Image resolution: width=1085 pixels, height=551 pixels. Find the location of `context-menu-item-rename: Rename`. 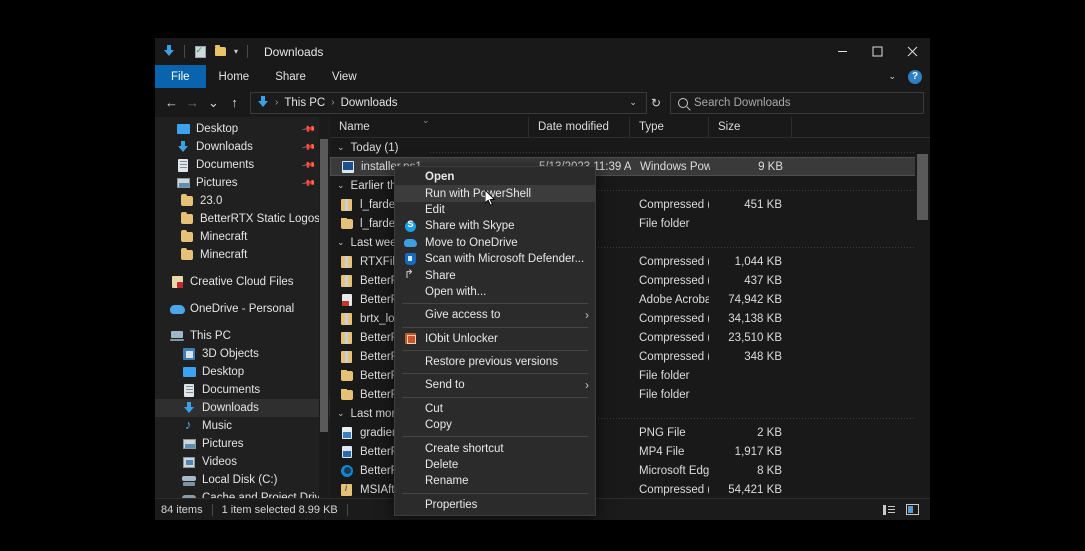

context-menu-item-rename: Rename is located at coordinates (495, 481).